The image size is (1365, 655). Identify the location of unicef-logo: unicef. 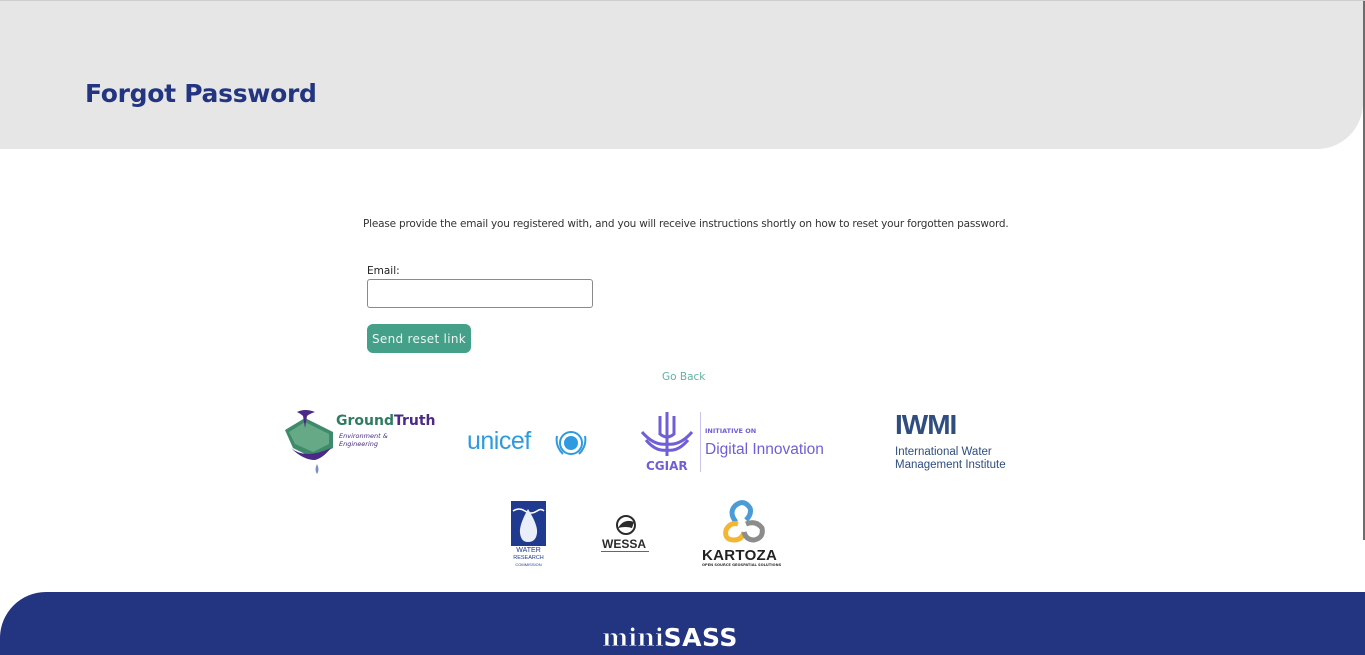
(529, 443).